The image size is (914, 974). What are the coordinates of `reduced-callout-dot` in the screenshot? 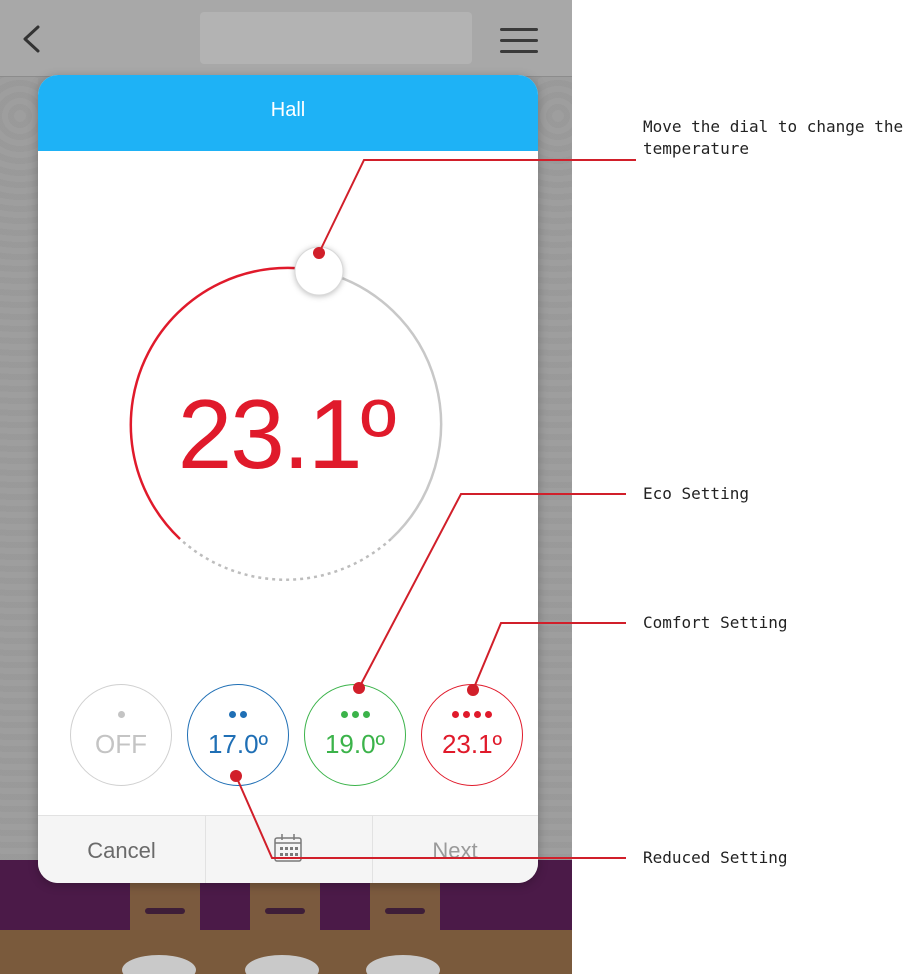 It's located at (236, 776).